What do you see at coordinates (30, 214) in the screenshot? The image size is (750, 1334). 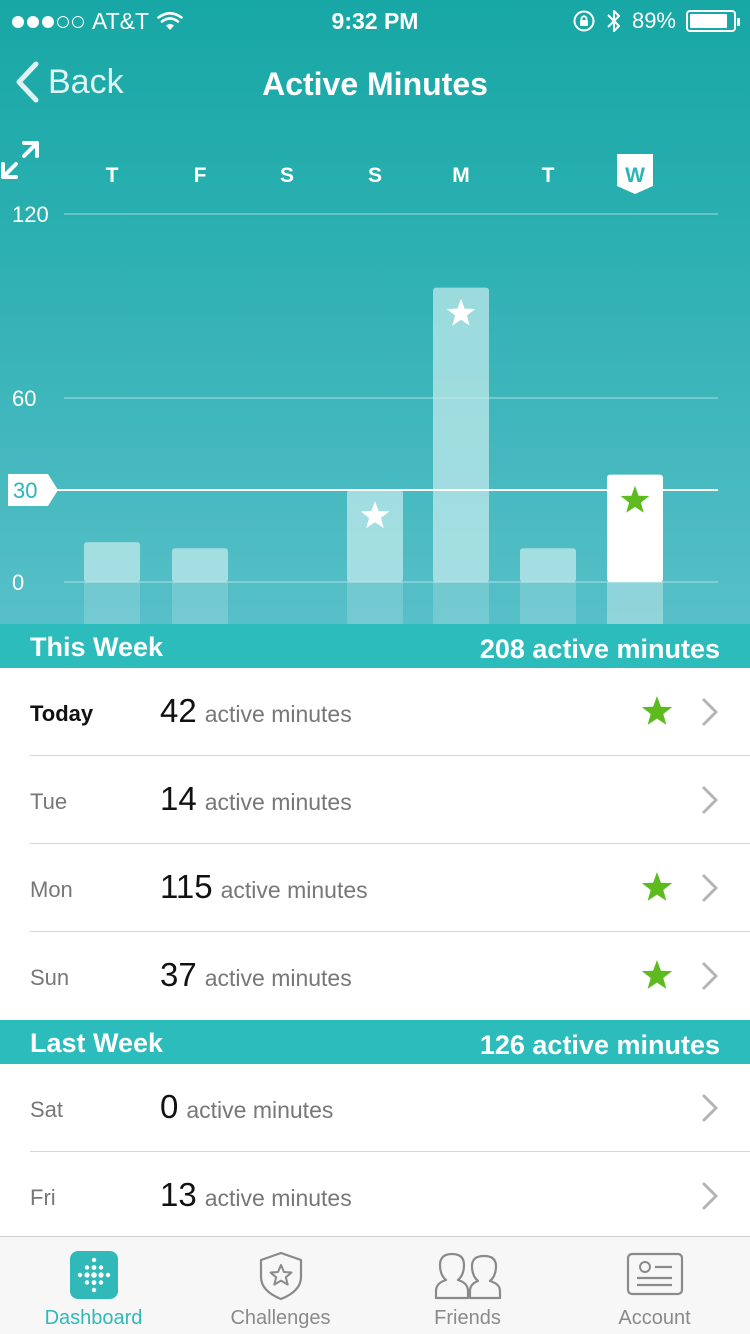 I see `y-tick-label: 120` at bounding box center [30, 214].